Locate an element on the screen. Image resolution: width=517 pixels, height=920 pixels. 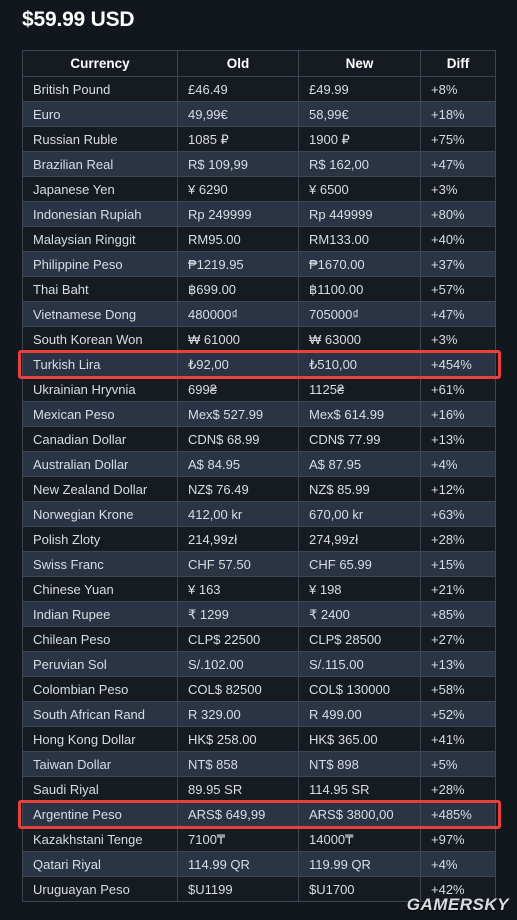
cell-old-price: $U1199 is located at coordinates (238, 889).